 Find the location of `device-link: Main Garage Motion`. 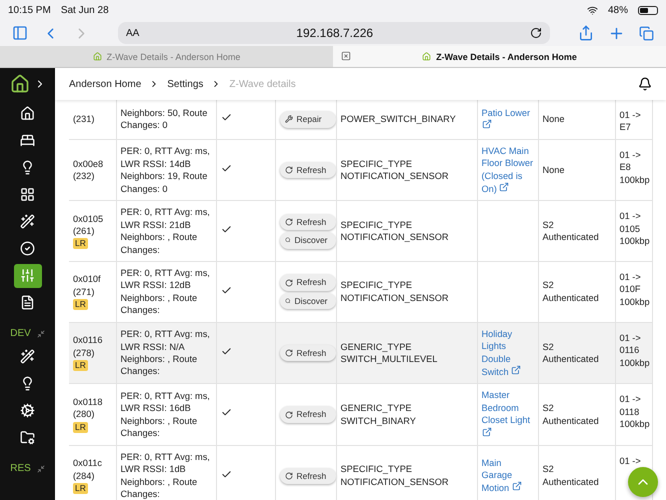

device-link: Main Garage Motion is located at coordinates (508, 475).